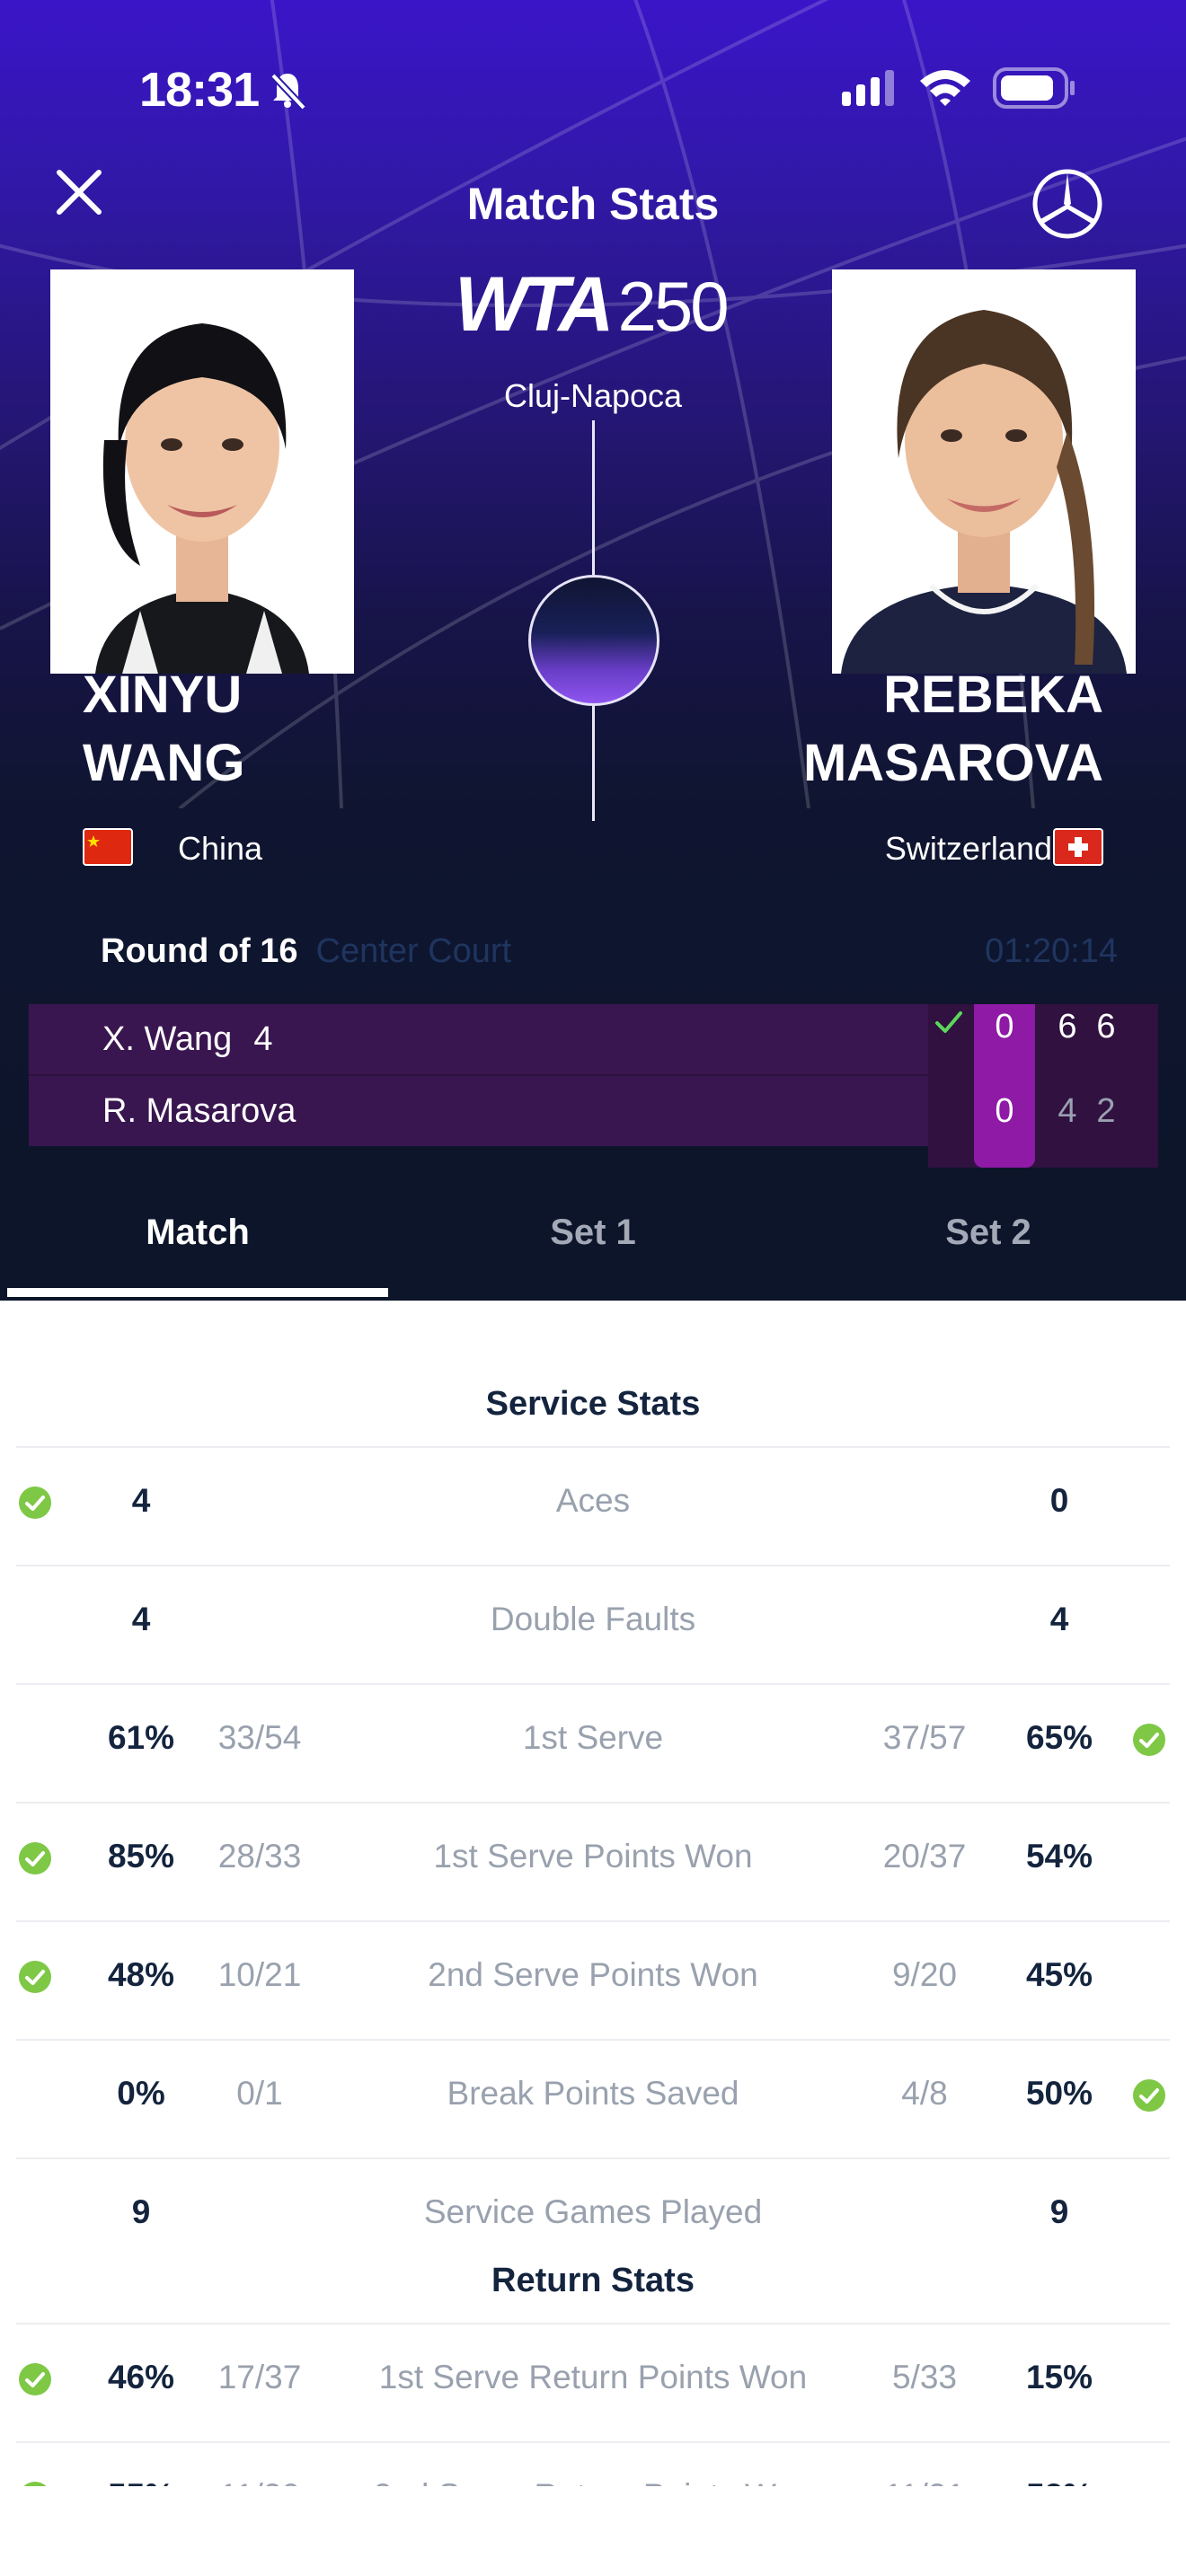  Describe the element at coordinates (199, 90) in the screenshot. I see `status-time: 18:31` at that location.